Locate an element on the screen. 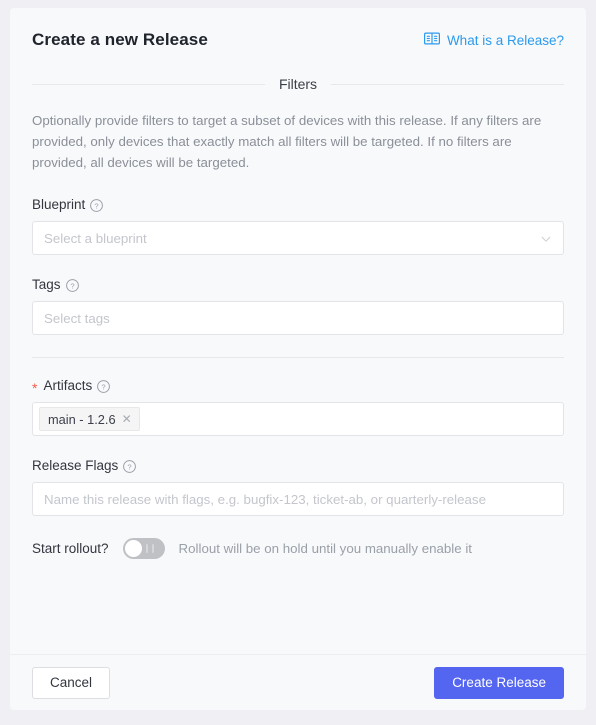 The width and height of the screenshot is (596, 725). card-header: Create a new Release What is a Release? is located at coordinates (298, 29).